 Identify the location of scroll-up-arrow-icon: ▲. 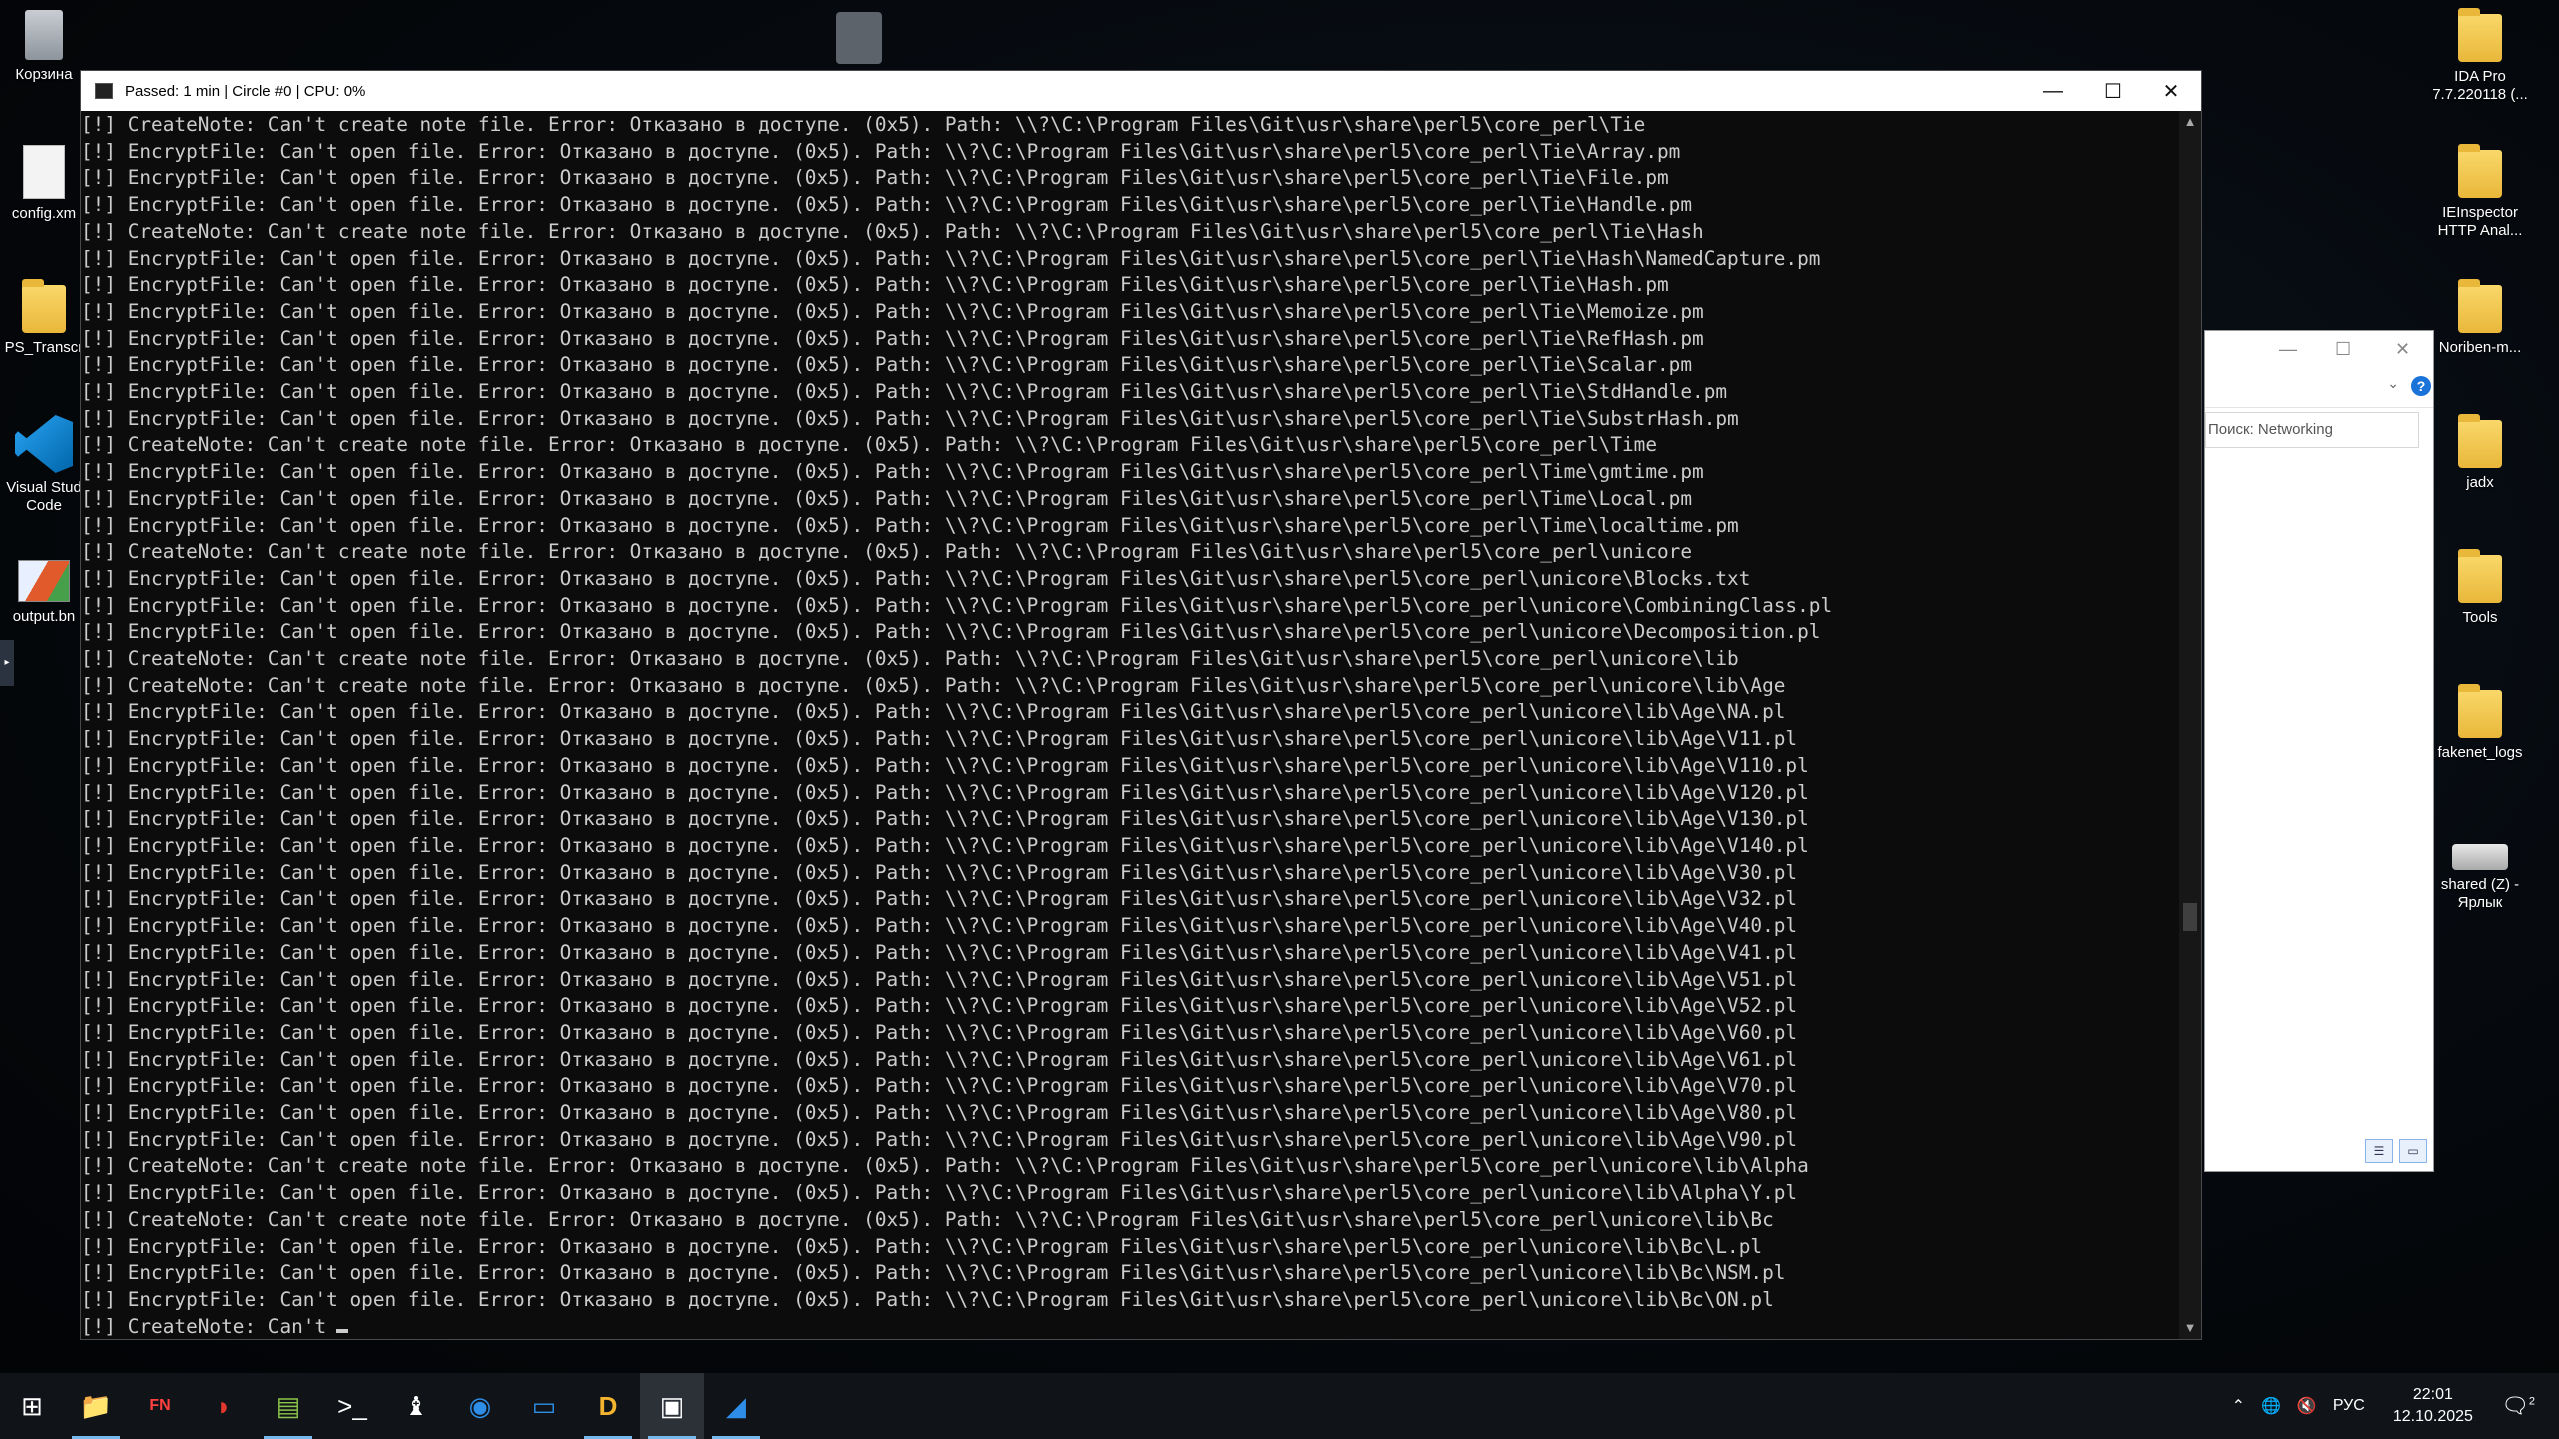
(2190, 122).